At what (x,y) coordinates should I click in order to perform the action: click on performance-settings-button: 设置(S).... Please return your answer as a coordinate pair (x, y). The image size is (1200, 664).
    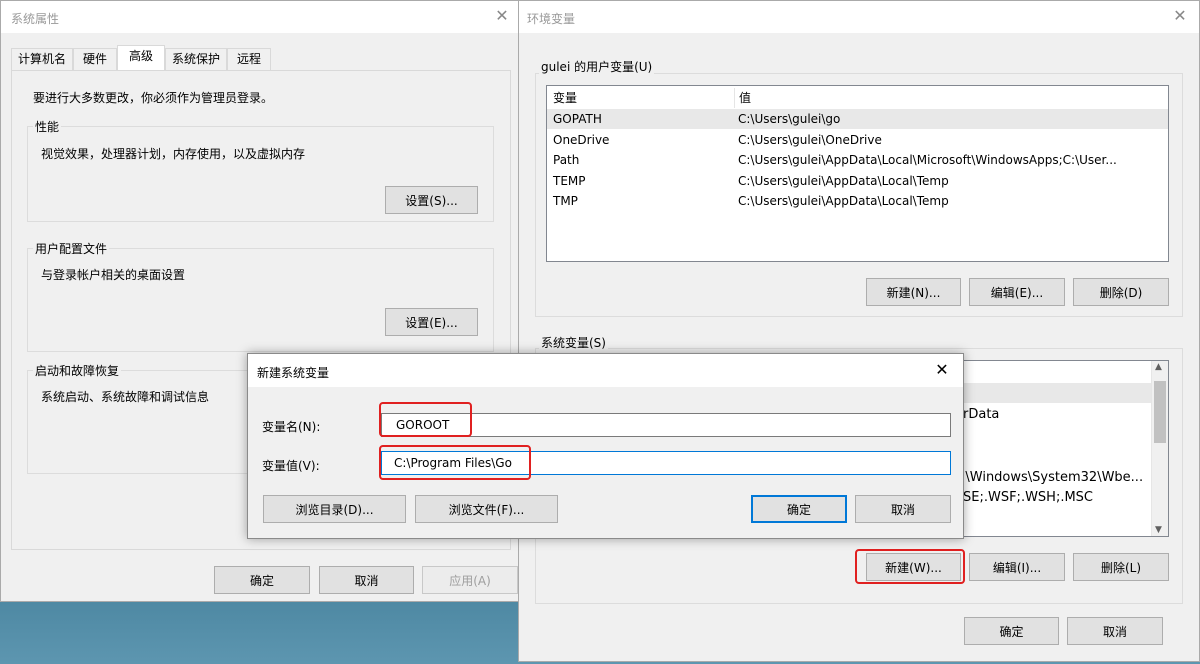
    Looking at the image, I should click on (431, 200).